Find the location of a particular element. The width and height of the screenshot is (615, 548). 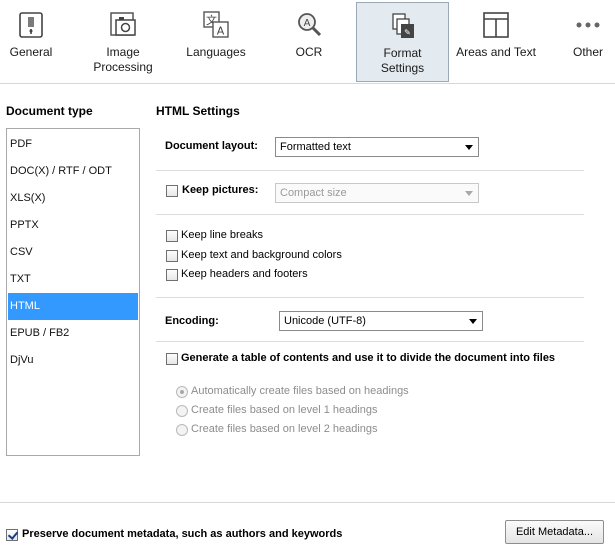

html-settings-heading: HTML Settings is located at coordinates (198, 111).